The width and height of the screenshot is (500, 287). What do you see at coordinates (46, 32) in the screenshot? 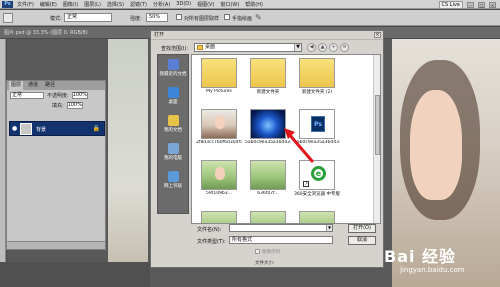
I see `document-tab: 图片.psd @ 33.3% (图层 0, RGB/8)` at bounding box center [46, 32].